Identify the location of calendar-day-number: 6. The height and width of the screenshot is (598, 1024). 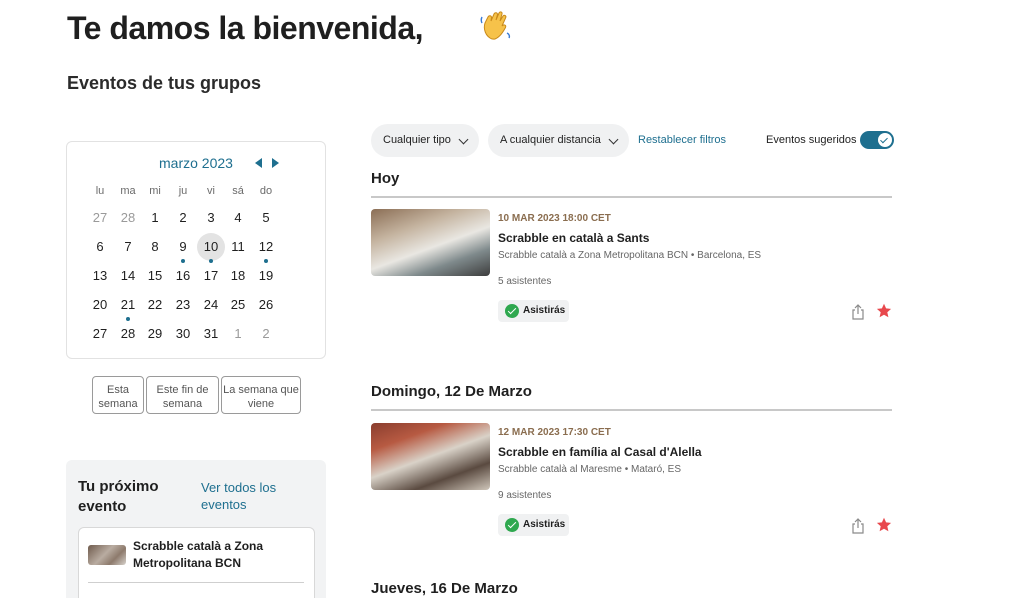
(100, 246).